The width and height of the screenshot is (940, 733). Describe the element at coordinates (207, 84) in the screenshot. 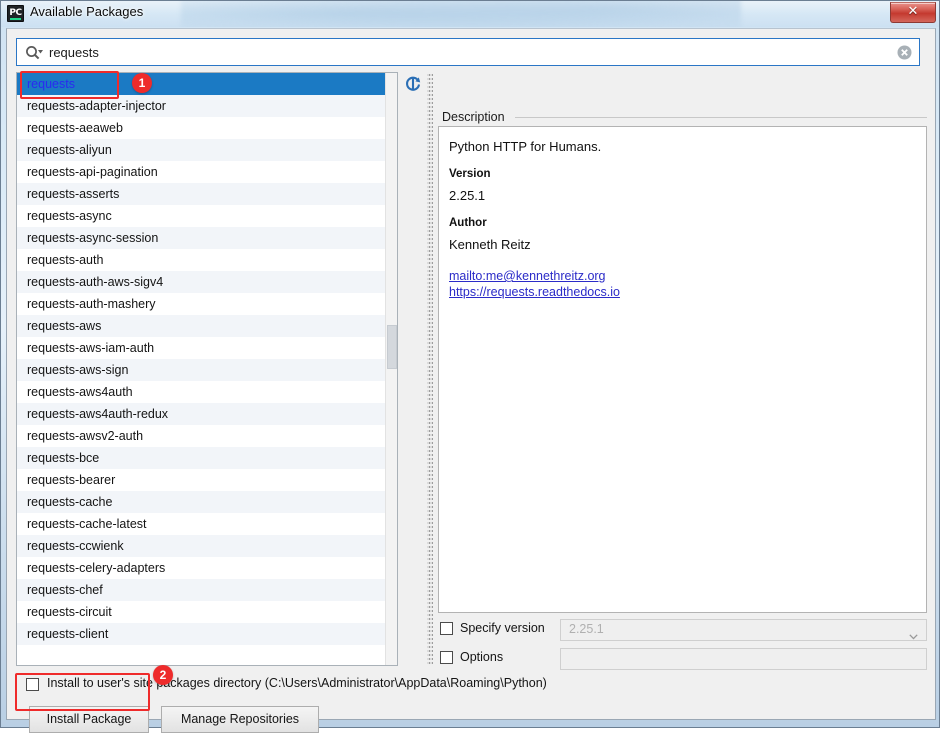

I see `package-list-item: requests` at that location.